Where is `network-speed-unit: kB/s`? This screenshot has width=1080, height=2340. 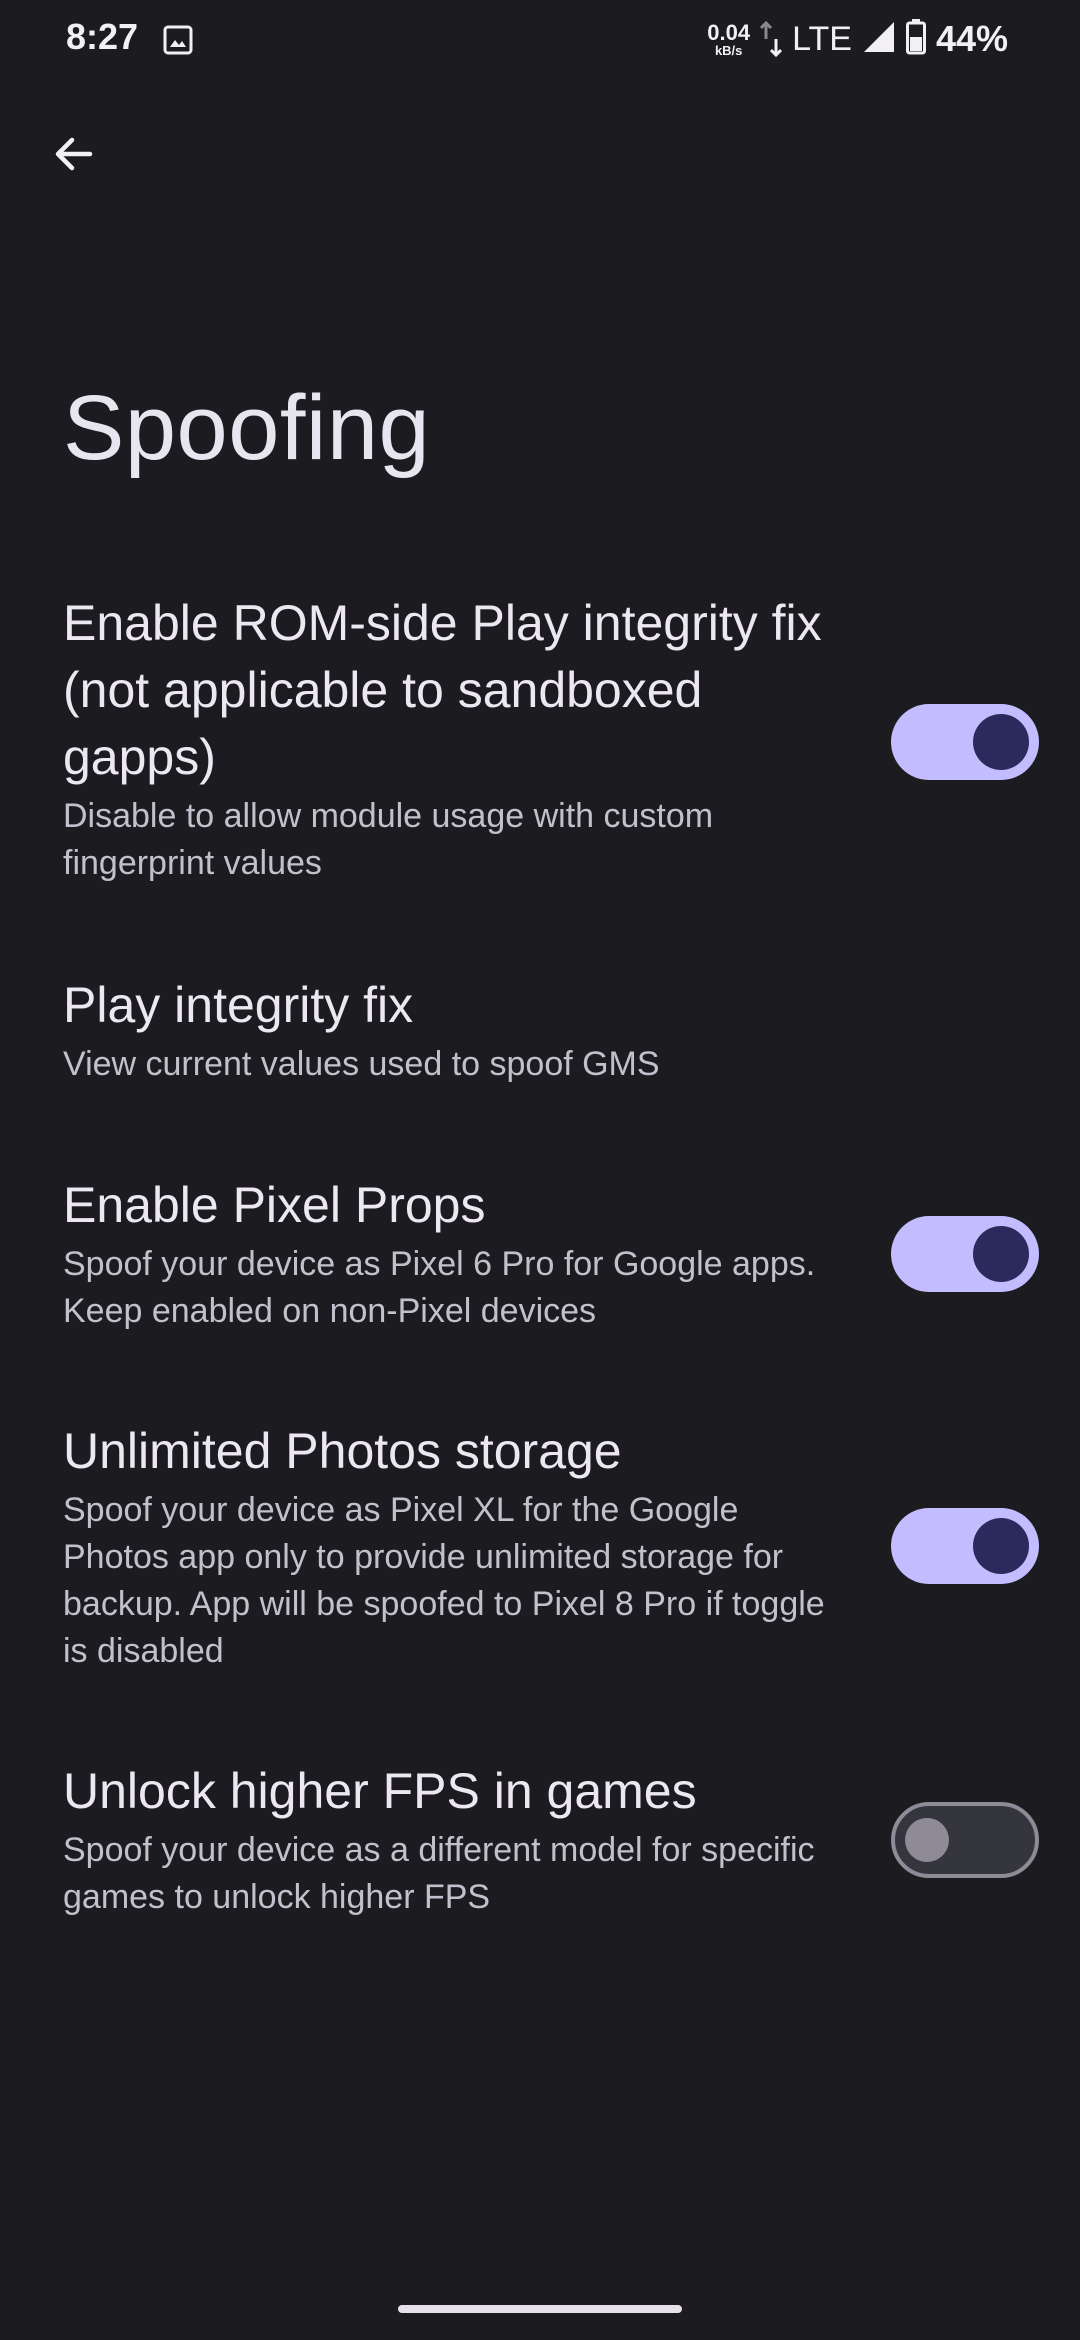
network-speed-unit: kB/s is located at coordinates (728, 50).